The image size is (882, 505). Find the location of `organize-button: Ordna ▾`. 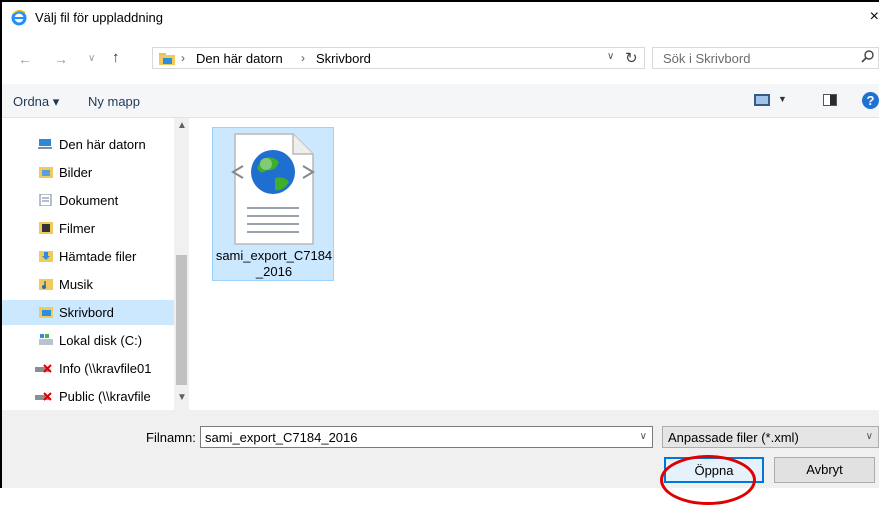

organize-button: Ordna ▾ is located at coordinates (36, 102).